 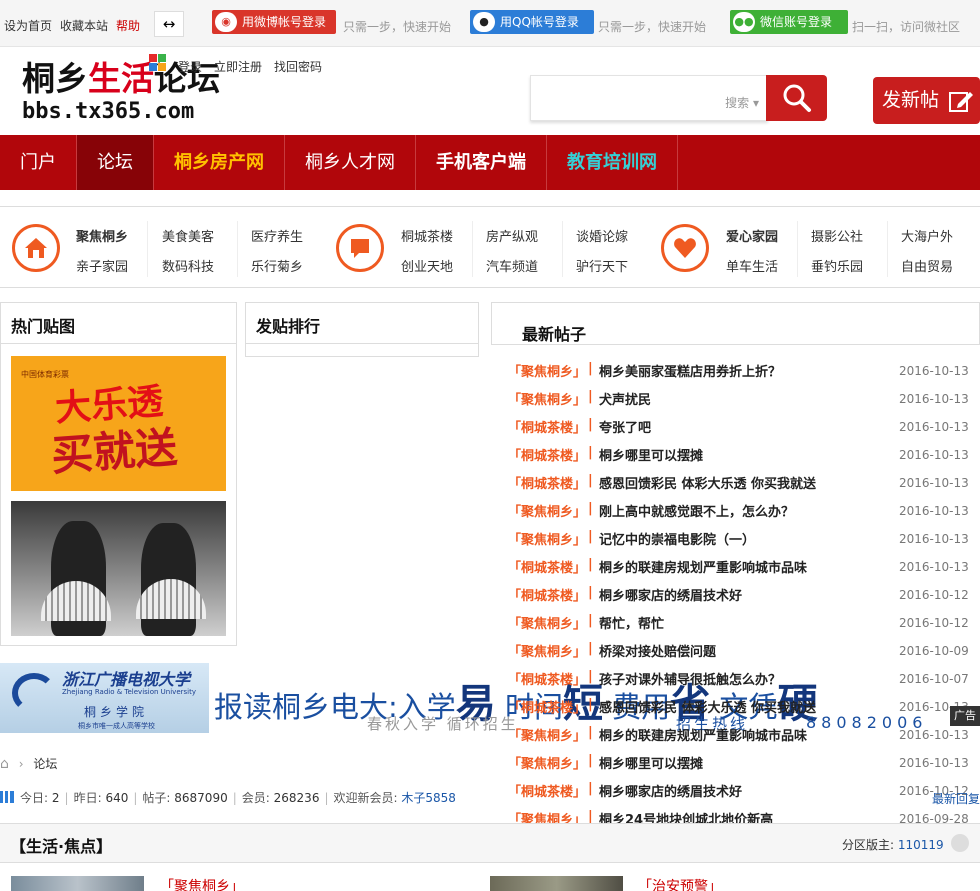 What do you see at coordinates (602, 235) in the screenshot?
I see `category-link: 谈婚论嫁` at bounding box center [602, 235].